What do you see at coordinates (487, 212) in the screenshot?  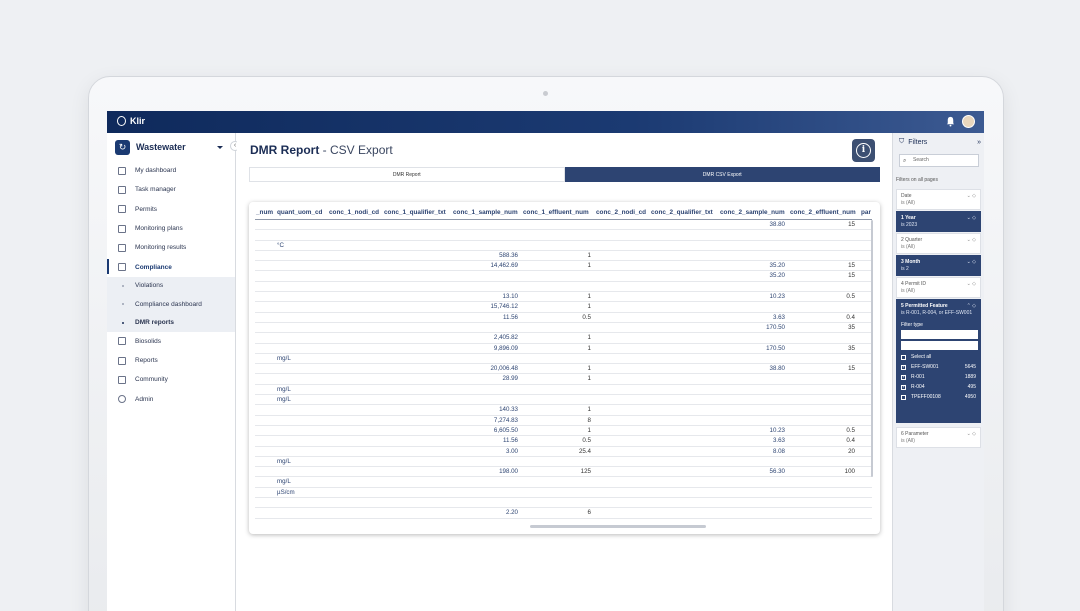 I see `column-header: conc_1_sample_num` at bounding box center [487, 212].